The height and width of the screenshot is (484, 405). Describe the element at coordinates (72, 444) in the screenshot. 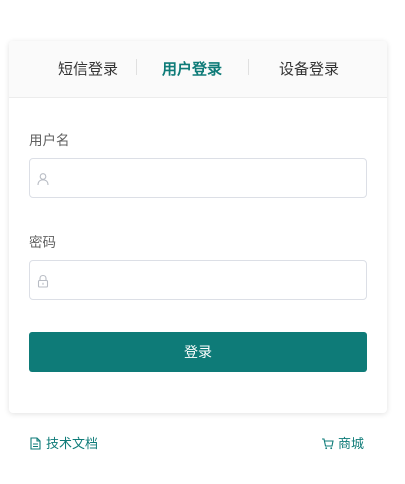

I see `tech-docs-label: 技术文档` at that location.